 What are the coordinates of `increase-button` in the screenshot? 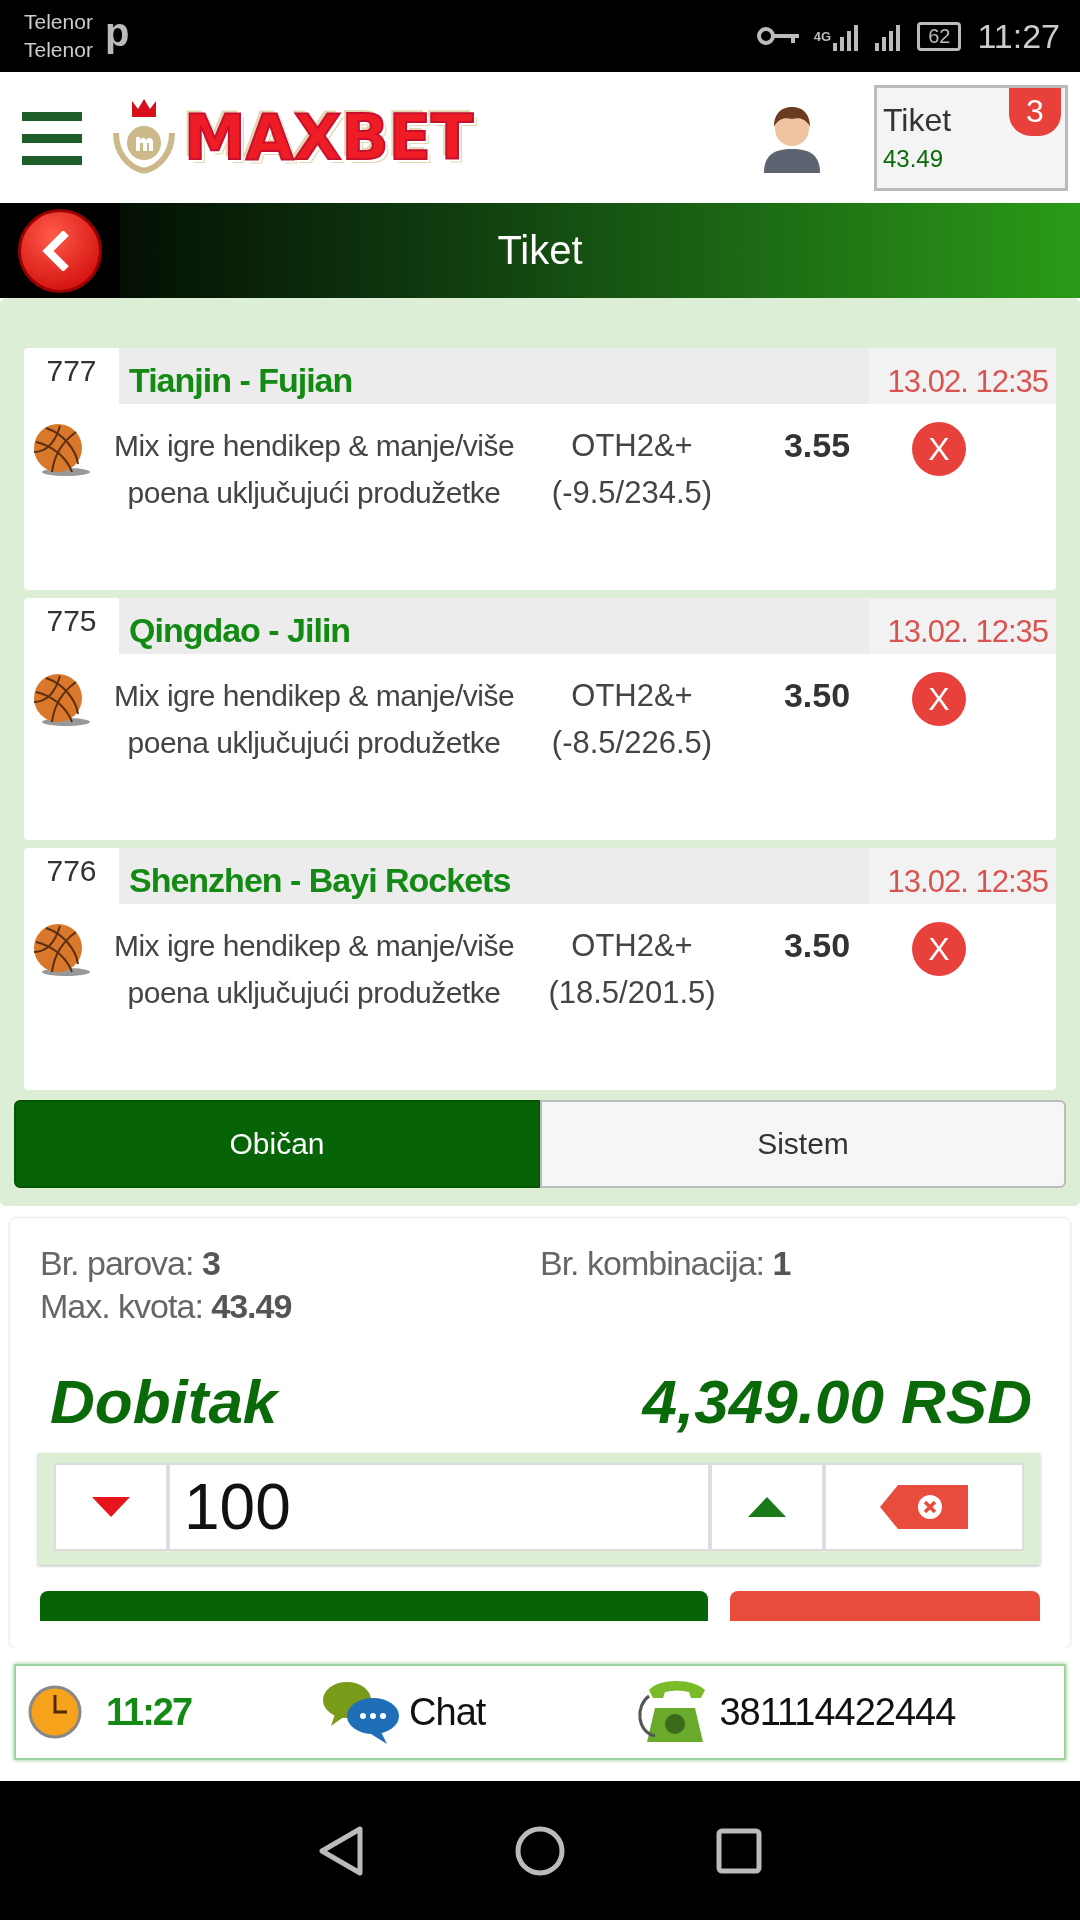 It's located at (767, 1507).